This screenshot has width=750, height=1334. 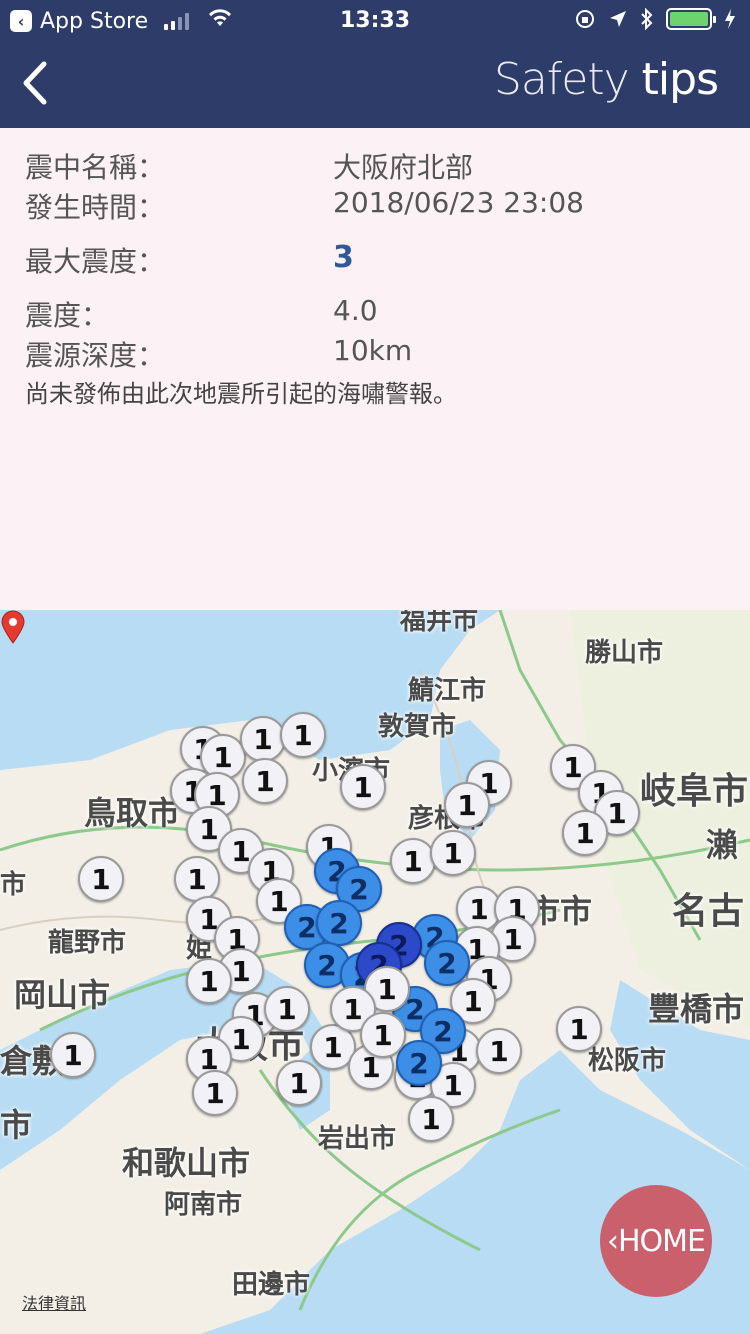 I want to click on home-label: HOME, so click(x=661, y=1241).